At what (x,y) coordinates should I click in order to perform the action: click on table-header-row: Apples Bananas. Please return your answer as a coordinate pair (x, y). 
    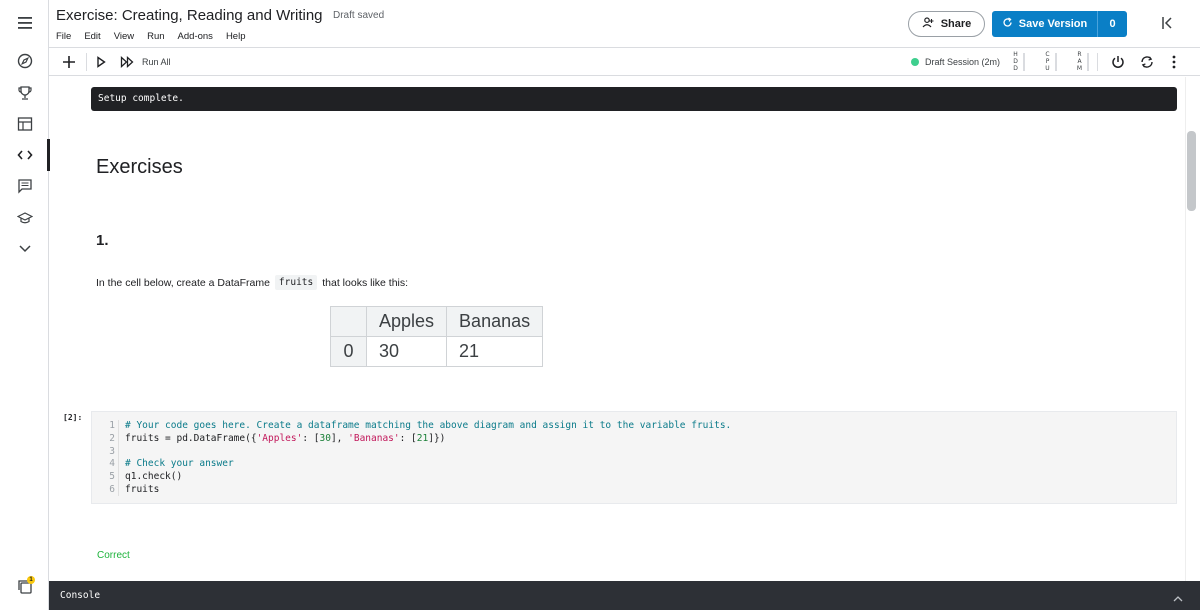
    Looking at the image, I should click on (437, 321).